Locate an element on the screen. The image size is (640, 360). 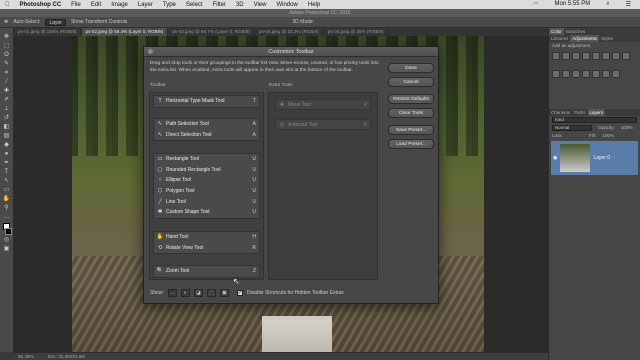
invert-icon is located at coordinates (576, 74).